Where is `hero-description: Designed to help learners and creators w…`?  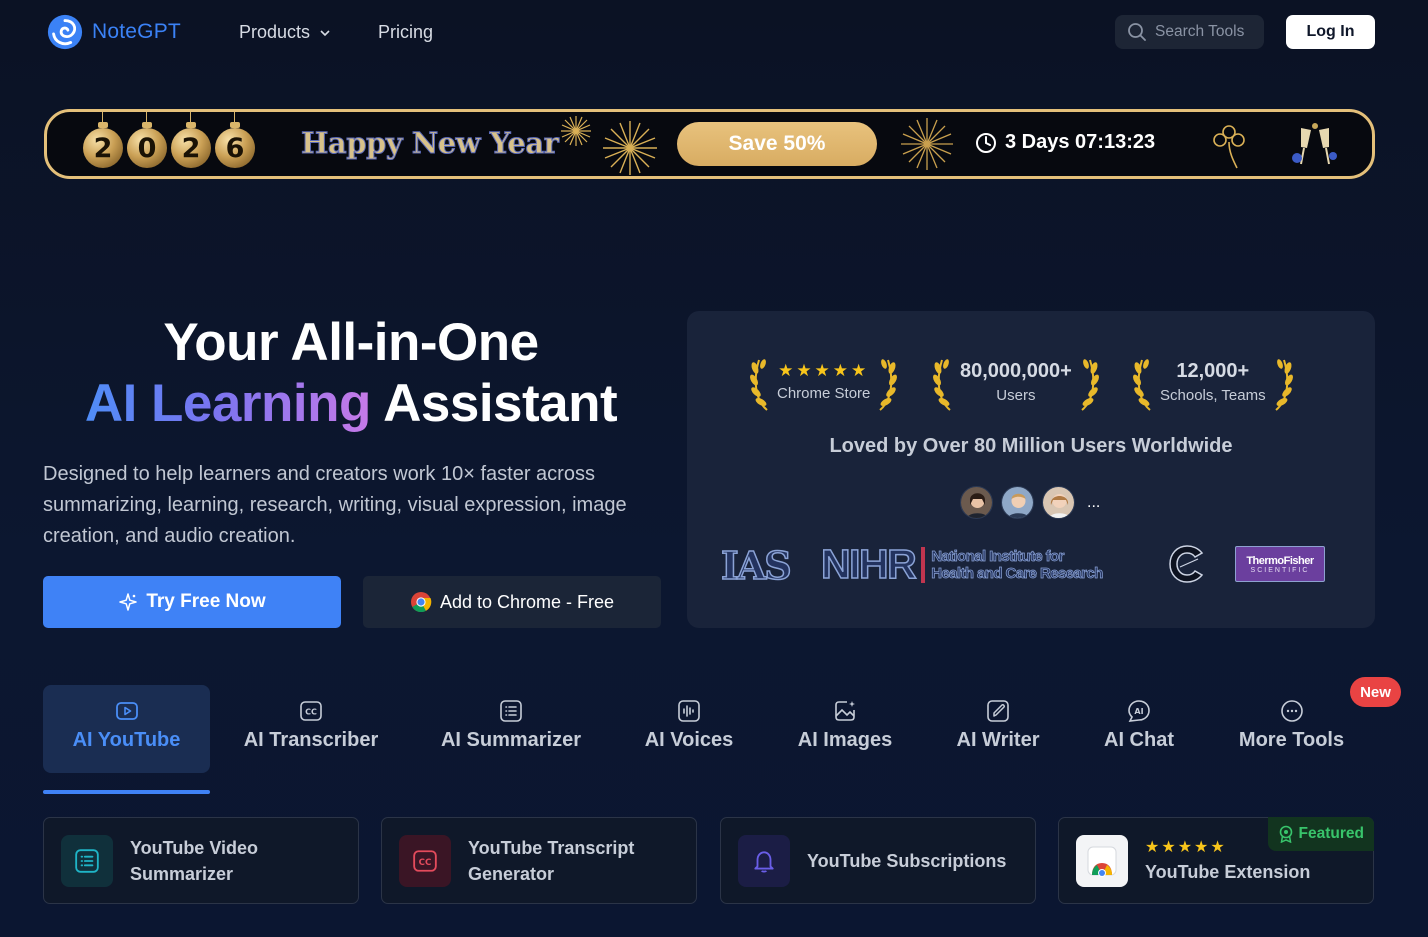
hero-description: Designed to help learners and creators w… is located at coordinates (335, 505).